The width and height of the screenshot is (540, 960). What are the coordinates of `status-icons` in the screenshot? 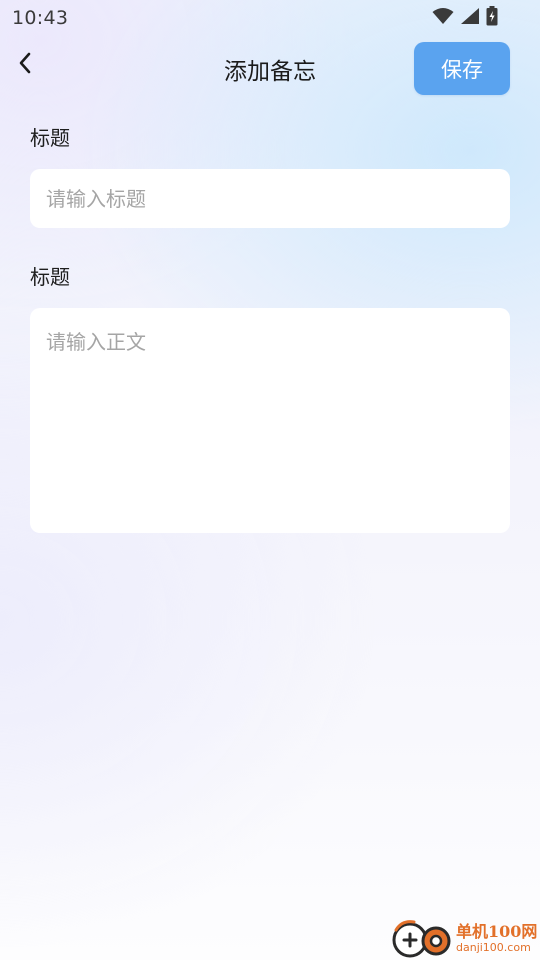 It's located at (465, 18).